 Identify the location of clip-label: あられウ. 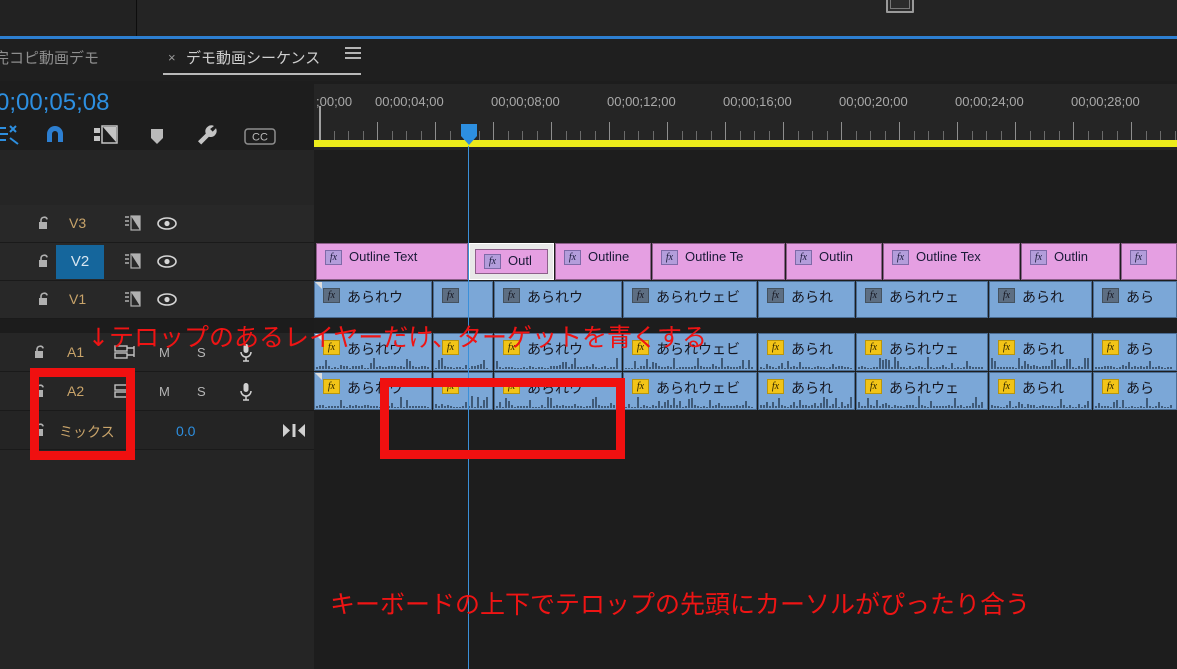
(375, 297).